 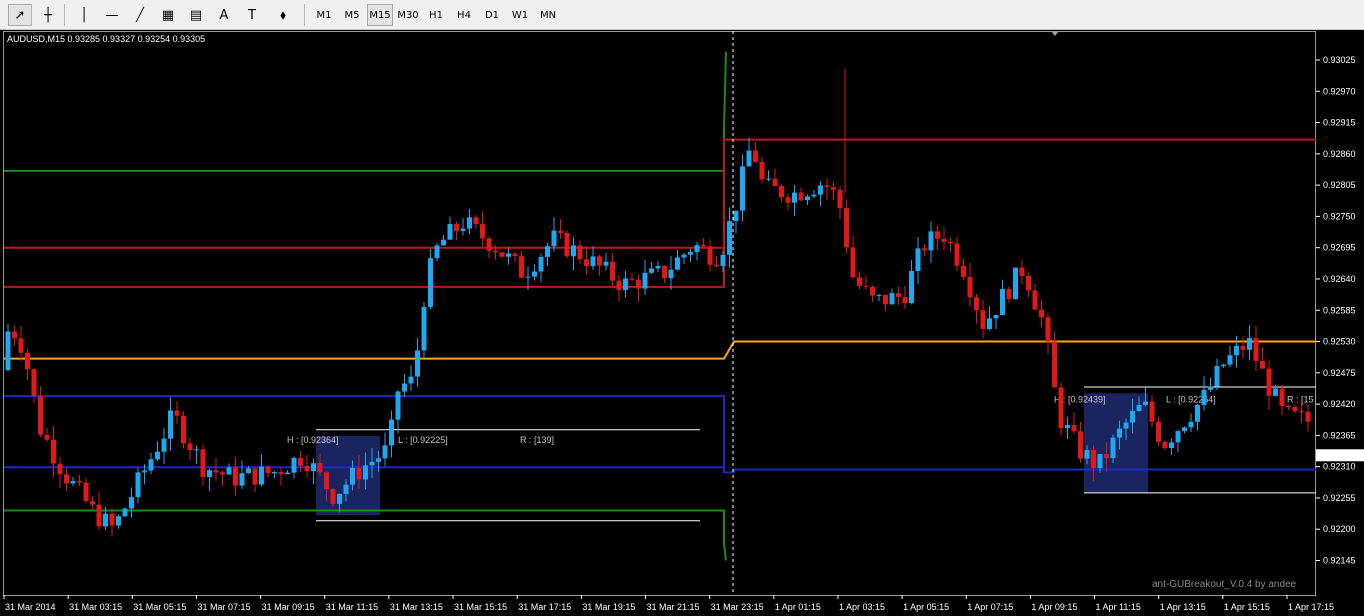 I want to click on timeframe-w1-button: W1, so click(x=520, y=15).